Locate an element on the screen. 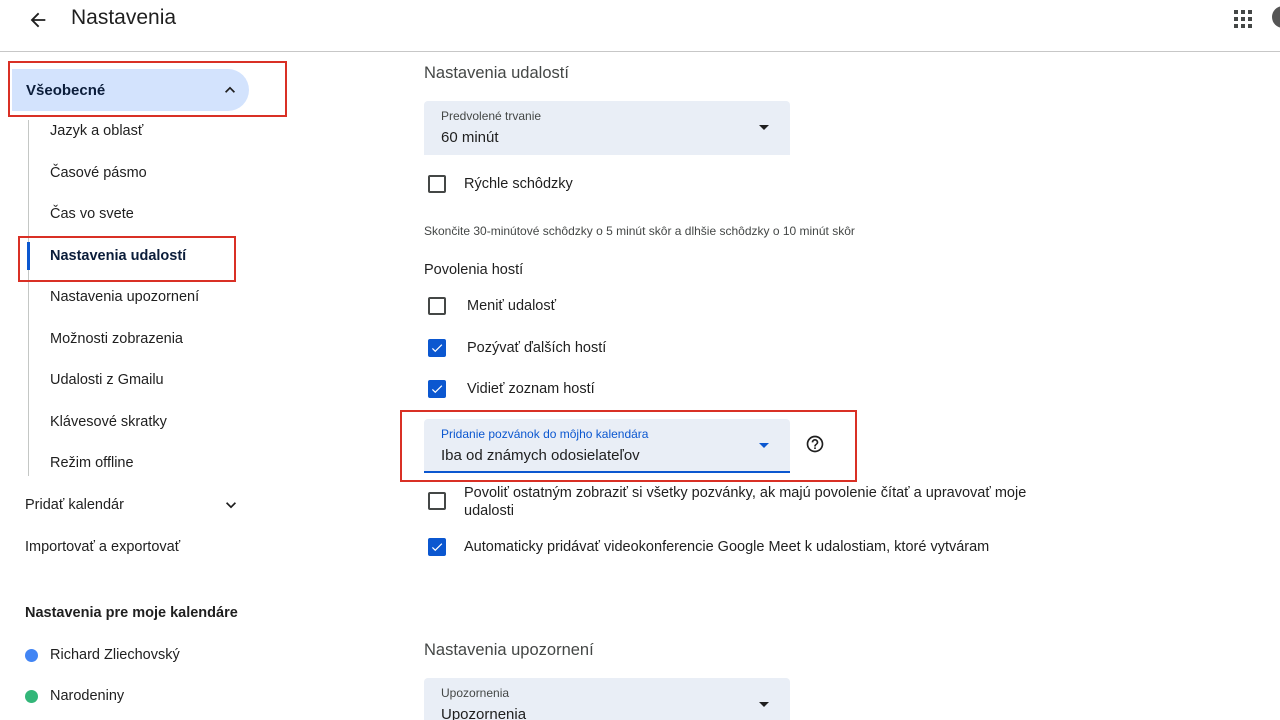  highlight-box-general is located at coordinates (147, 89).